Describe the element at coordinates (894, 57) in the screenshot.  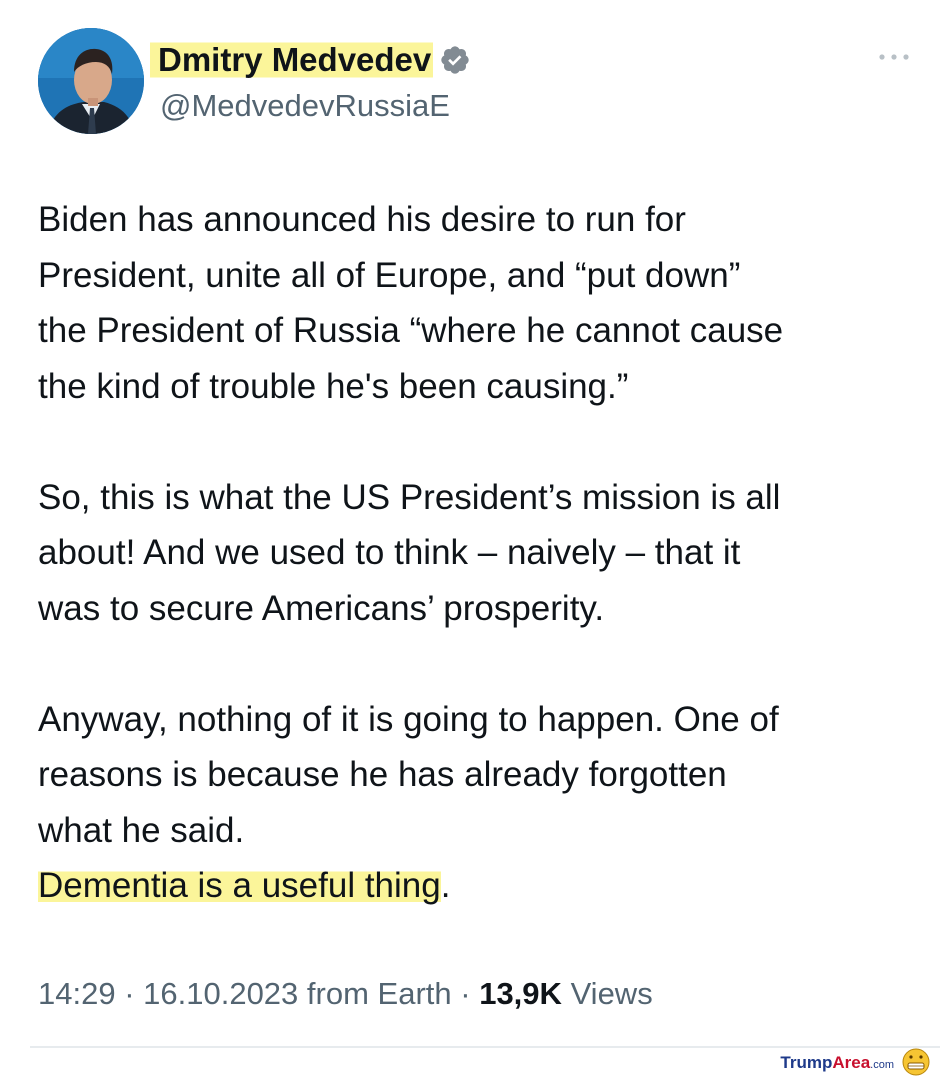
I see `more-options-icon` at that location.